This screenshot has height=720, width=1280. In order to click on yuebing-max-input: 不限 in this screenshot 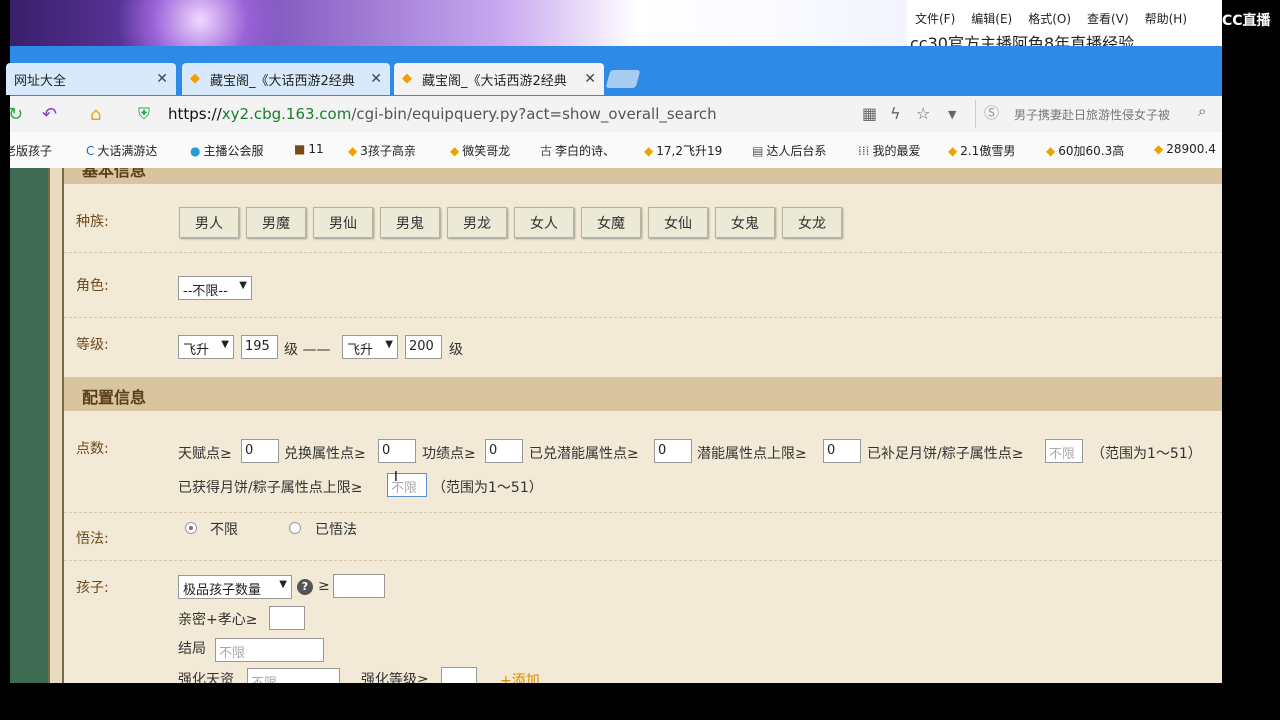, I will do `click(407, 485)`.